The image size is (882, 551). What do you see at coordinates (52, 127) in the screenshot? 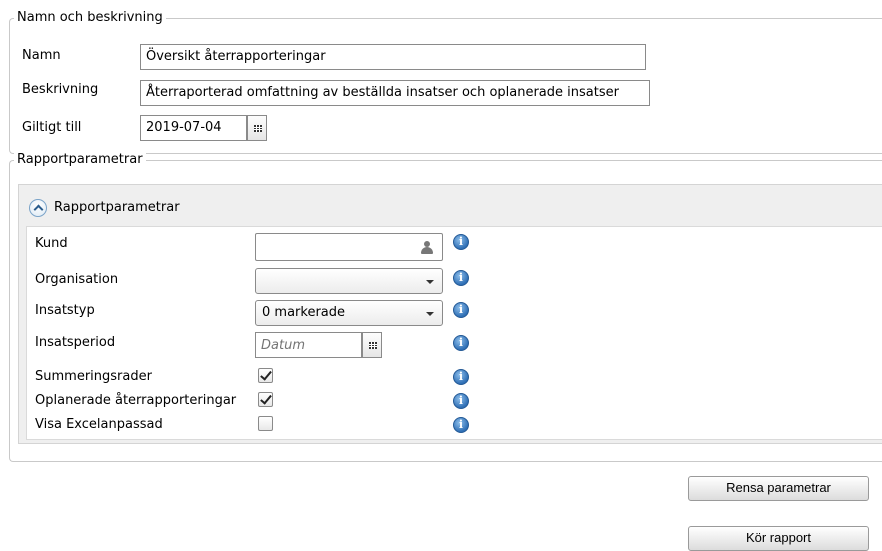
I see `valid-until-label: Giltigt till` at bounding box center [52, 127].